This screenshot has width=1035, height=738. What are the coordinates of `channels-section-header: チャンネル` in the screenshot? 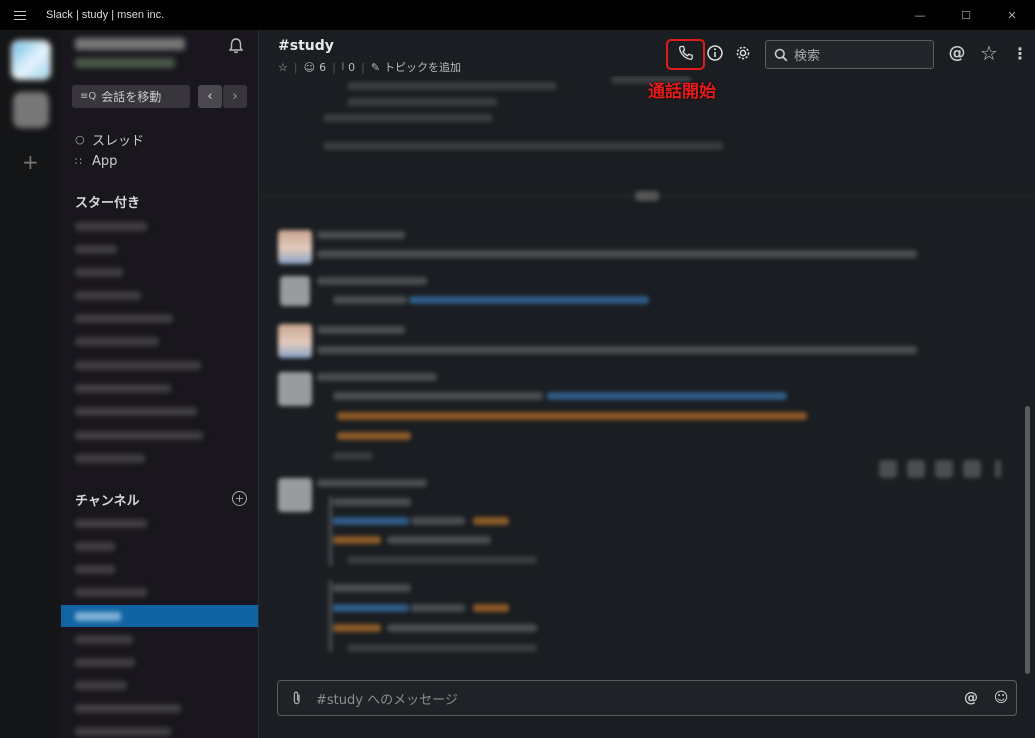 It's located at (107, 499).